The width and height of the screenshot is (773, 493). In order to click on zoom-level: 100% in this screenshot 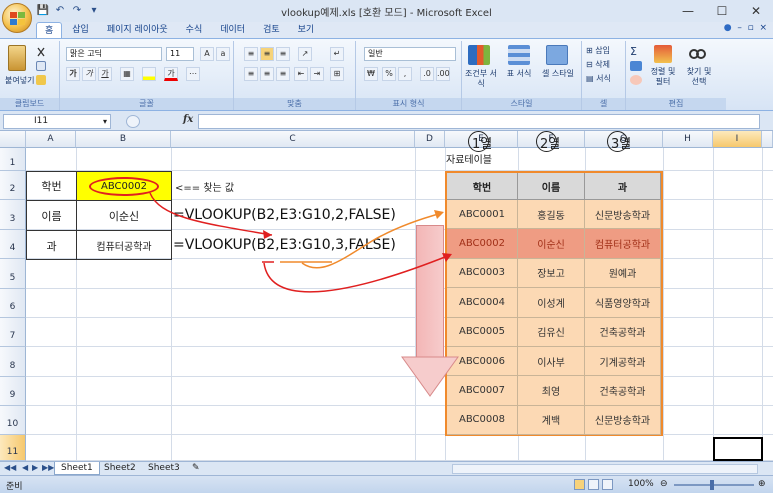, I will do `click(641, 484)`.